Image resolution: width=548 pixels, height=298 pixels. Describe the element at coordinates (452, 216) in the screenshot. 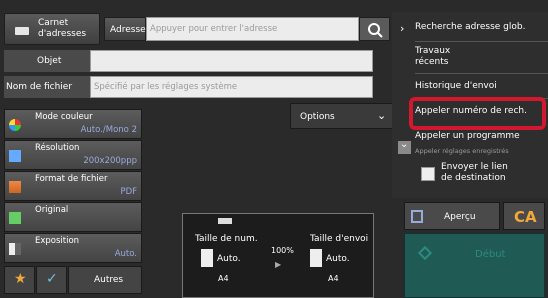

I see `preview-button: Aperçu` at that location.